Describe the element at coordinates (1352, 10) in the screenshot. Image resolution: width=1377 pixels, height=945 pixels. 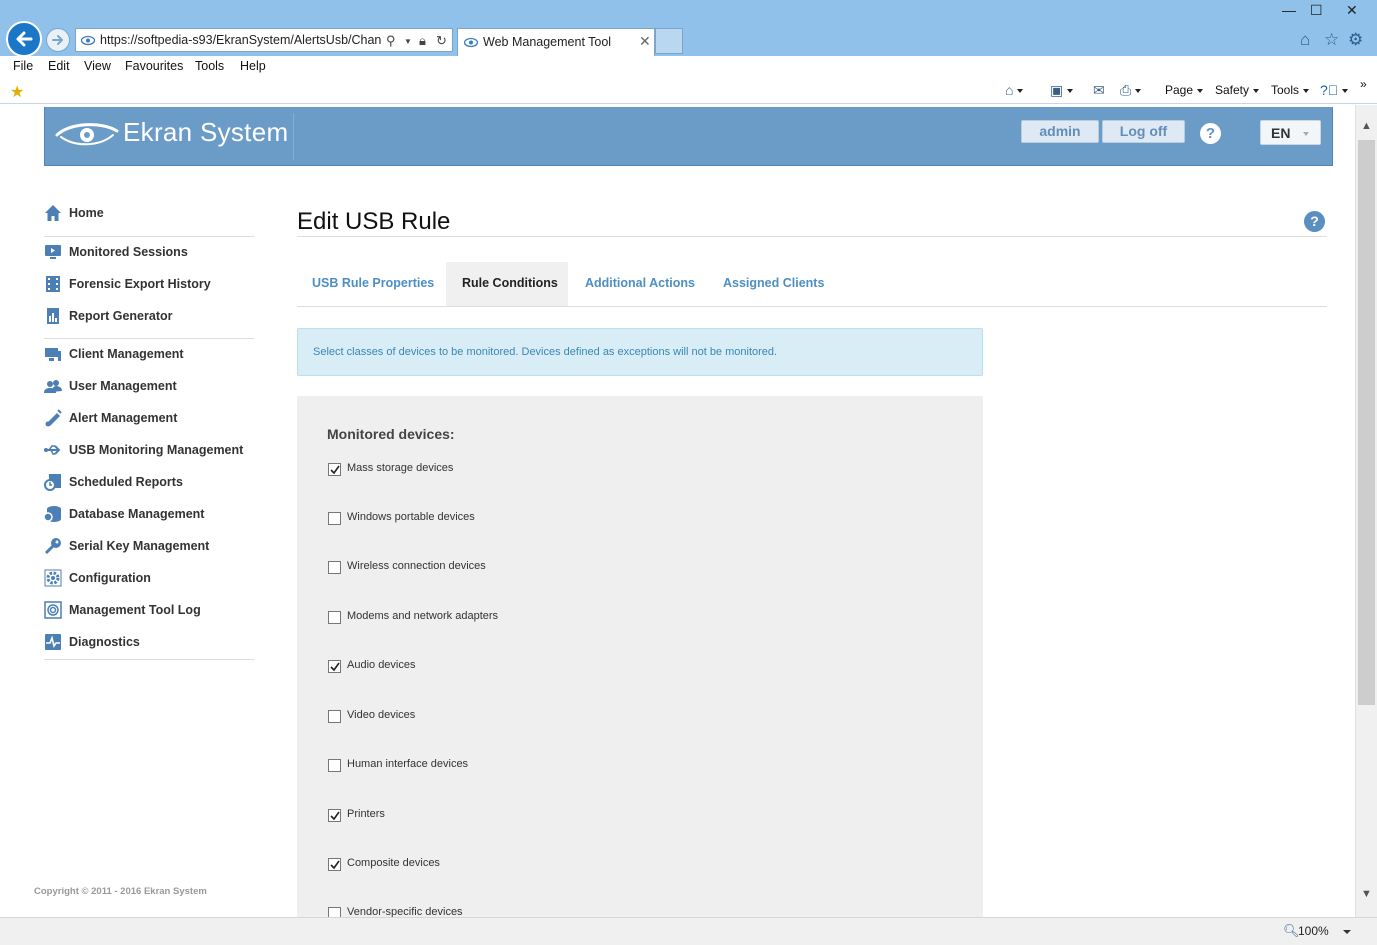
I see `close-window-icon: ✕` at that location.